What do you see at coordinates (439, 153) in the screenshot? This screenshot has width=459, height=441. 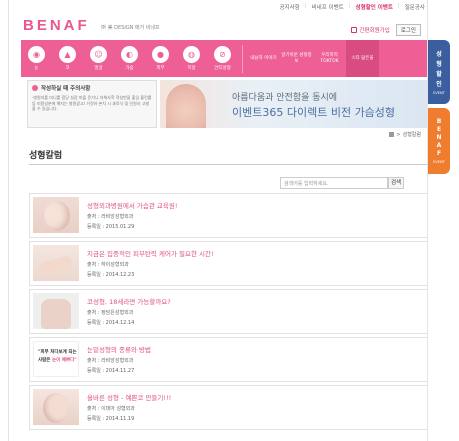 I see `sidetab-char: F` at bounding box center [439, 153].